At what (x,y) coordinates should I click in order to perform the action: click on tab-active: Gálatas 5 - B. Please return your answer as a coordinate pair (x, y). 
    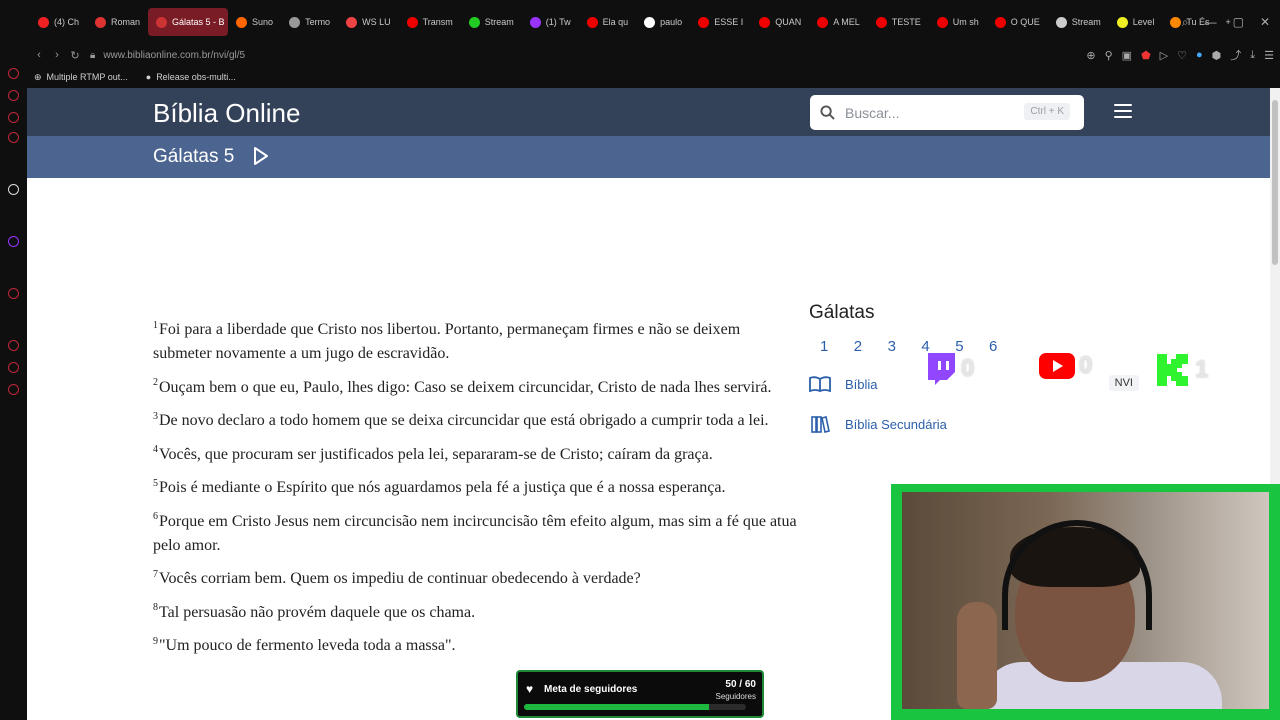
    Looking at the image, I should click on (188, 22).